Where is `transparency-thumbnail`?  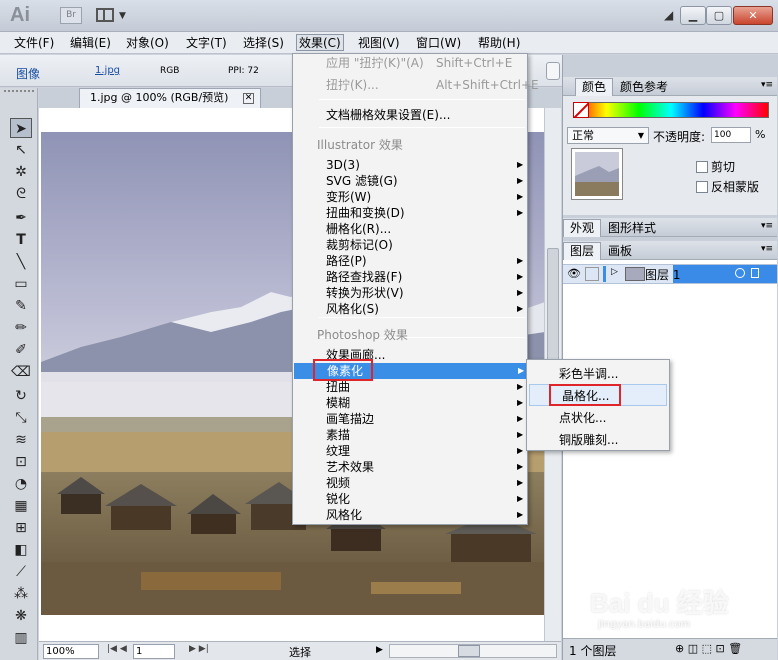 transparency-thumbnail is located at coordinates (597, 174).